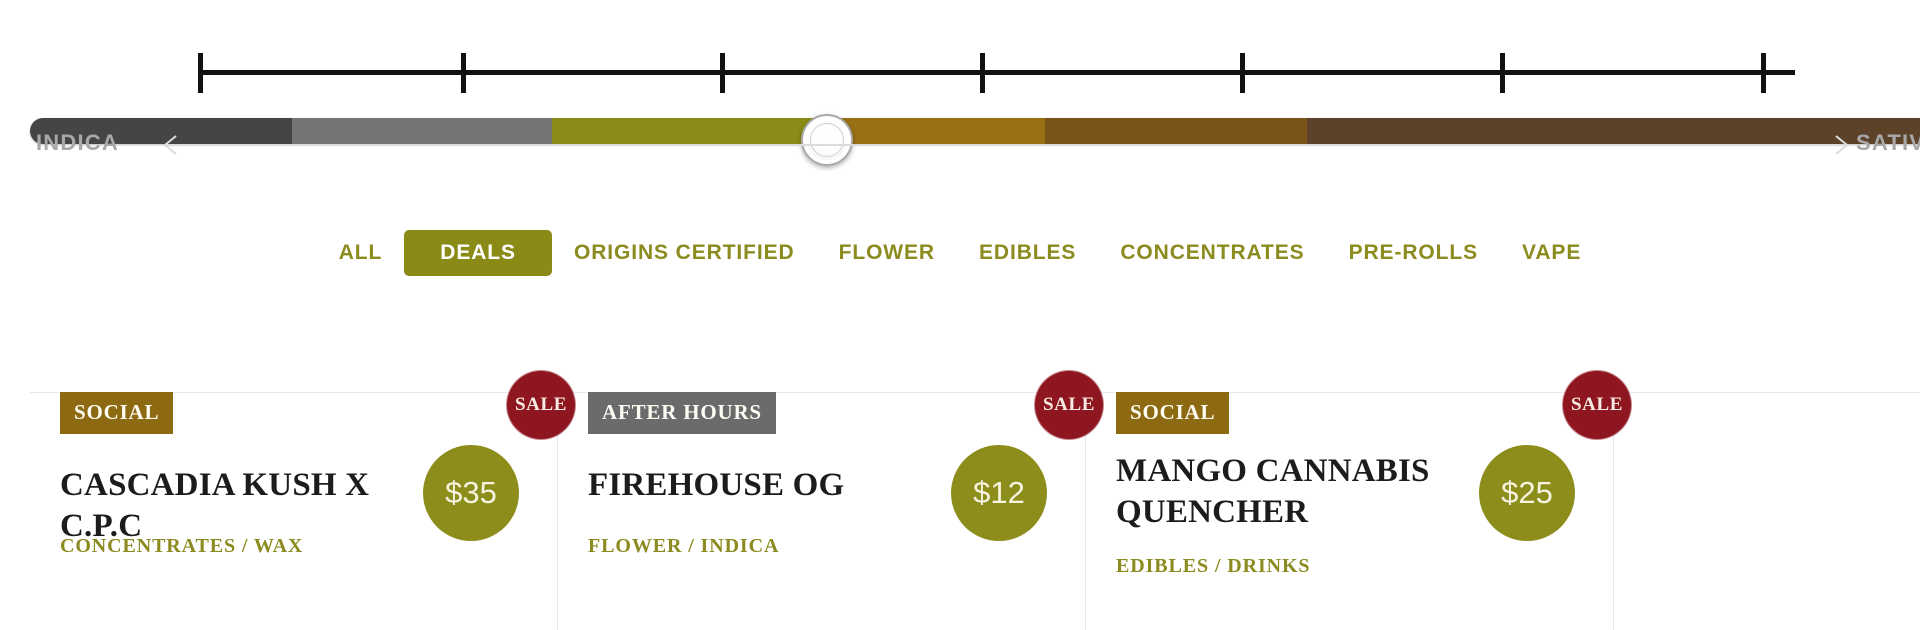 The width and height of the screenshot is (1920, 630). I want to click on product-title: MANGO CANNABIS QUENCHER, so click(1273, 492).